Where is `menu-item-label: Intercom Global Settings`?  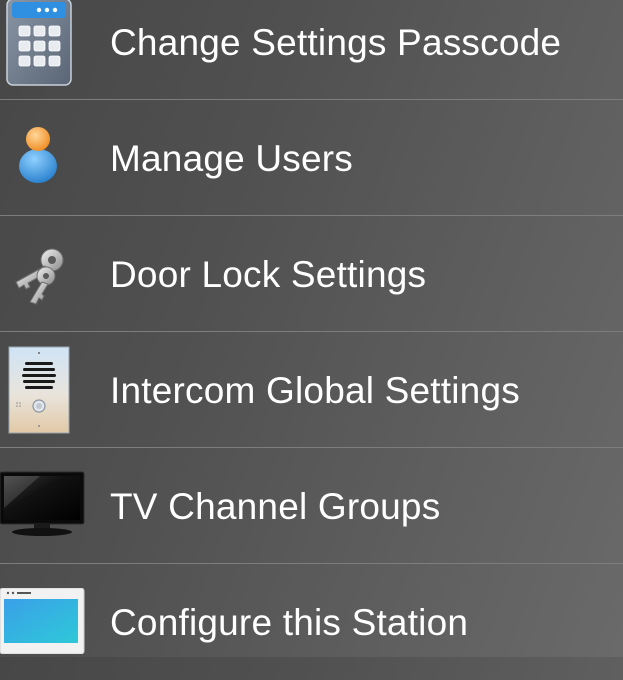 menu-item-label: Intercom Global Settings is located at coordinates (315, 390).